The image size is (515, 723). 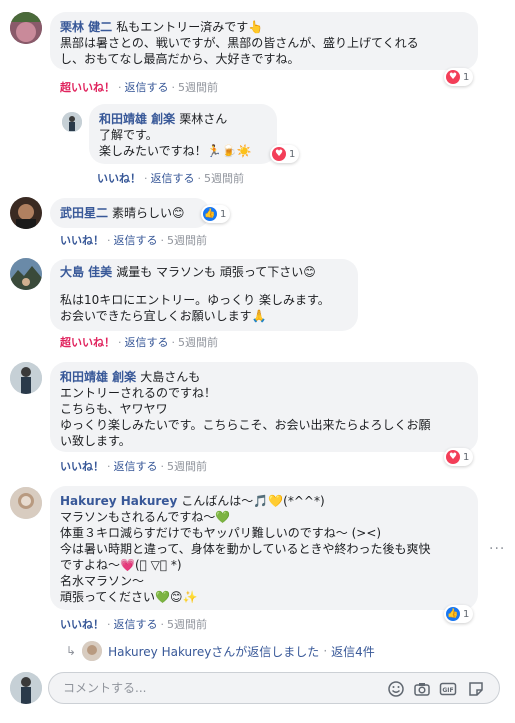 I want to click on comment-text: こんばんは〜🎵💛(*^^*), so click(x=253, y=501).